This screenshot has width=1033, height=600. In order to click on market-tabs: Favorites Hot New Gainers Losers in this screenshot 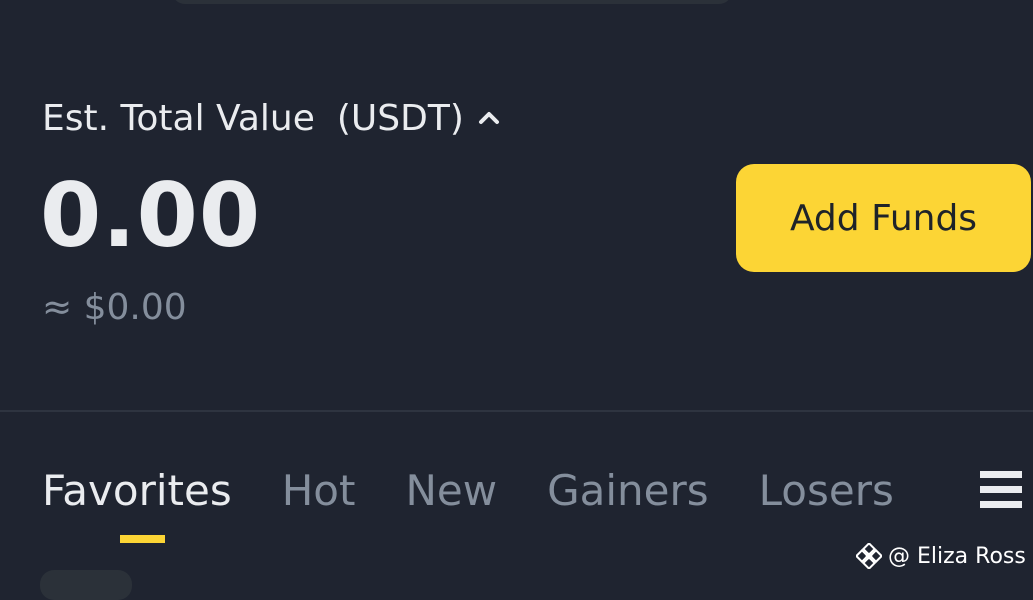, I will do `click(493, 502)`.